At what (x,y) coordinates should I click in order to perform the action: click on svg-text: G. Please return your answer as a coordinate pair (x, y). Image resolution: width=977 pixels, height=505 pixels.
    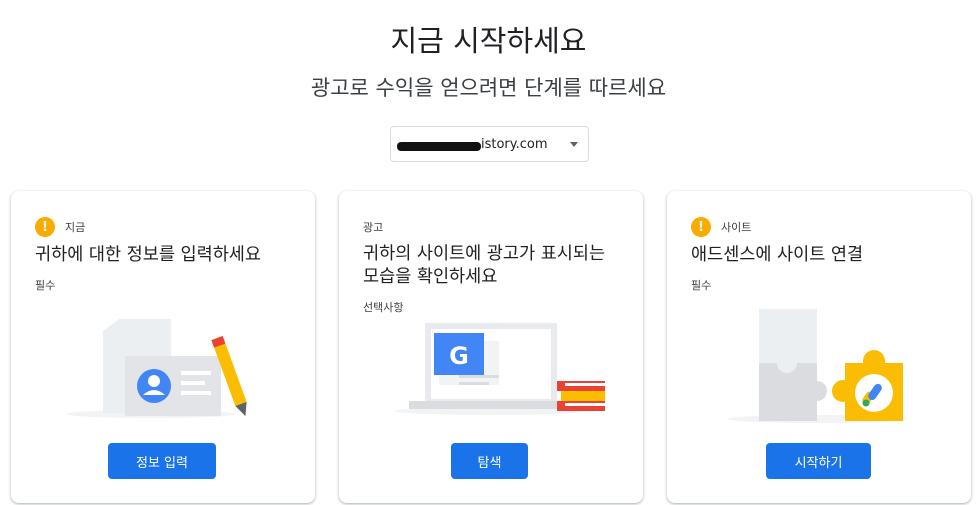
    Looking at the image, I should click on (459, 356).